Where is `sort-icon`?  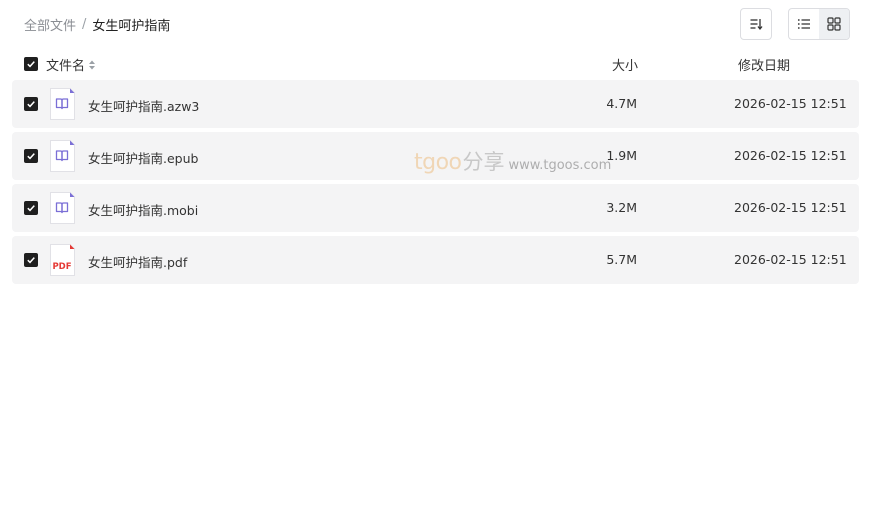
sort-icon is located at coordinates (756, 25).